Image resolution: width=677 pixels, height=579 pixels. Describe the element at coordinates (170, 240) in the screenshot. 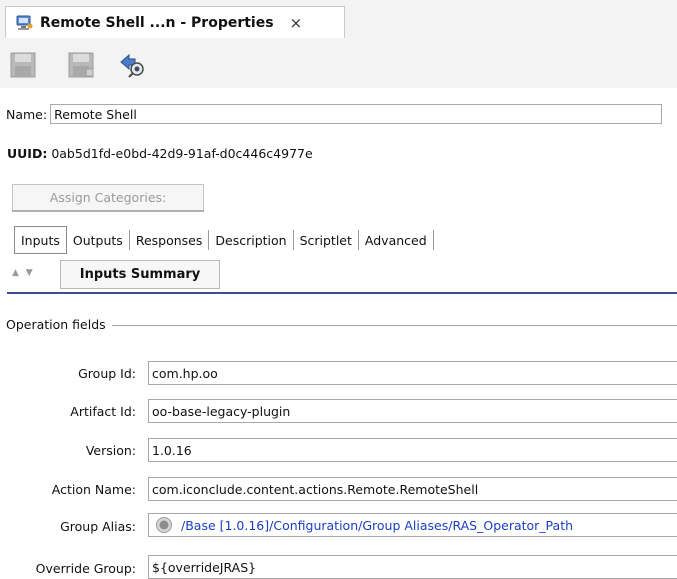

I see `tab-responses: Responses` at that location.